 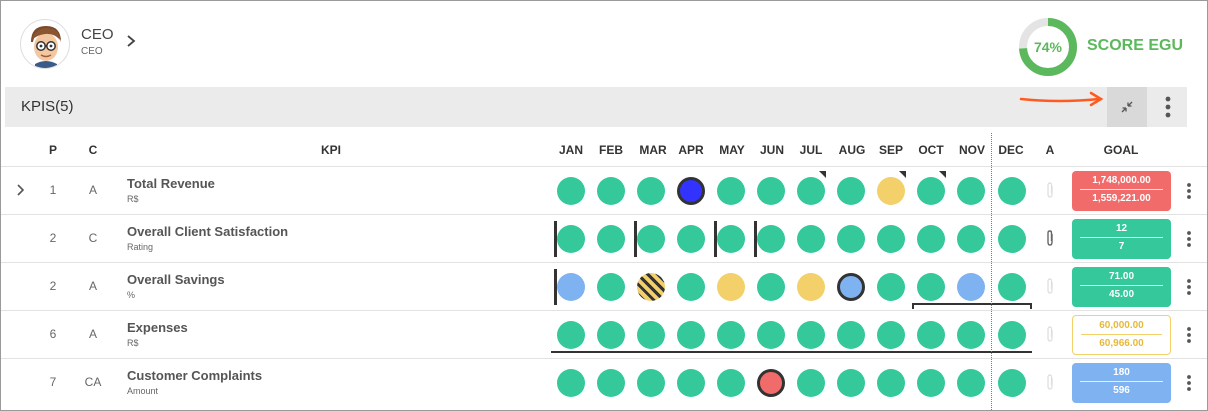 I want to click on kpi-unit: Amount, so click(x=143, y=391).